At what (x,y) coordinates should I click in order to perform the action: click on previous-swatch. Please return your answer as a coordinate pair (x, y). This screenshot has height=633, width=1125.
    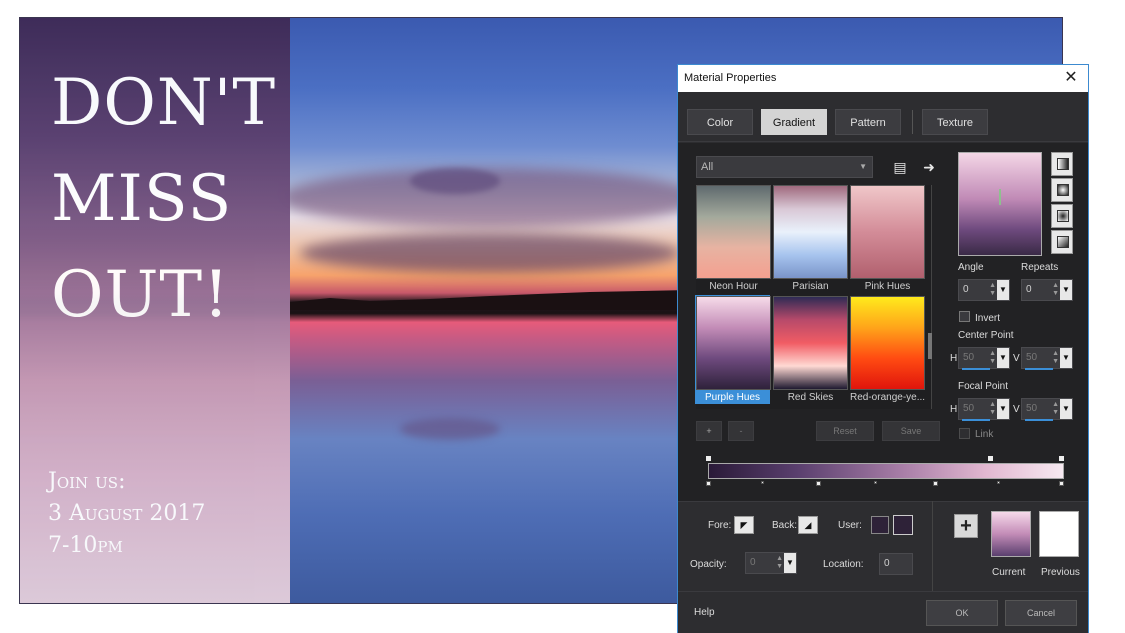
    Looking at the image, I should click on (1059, 534).